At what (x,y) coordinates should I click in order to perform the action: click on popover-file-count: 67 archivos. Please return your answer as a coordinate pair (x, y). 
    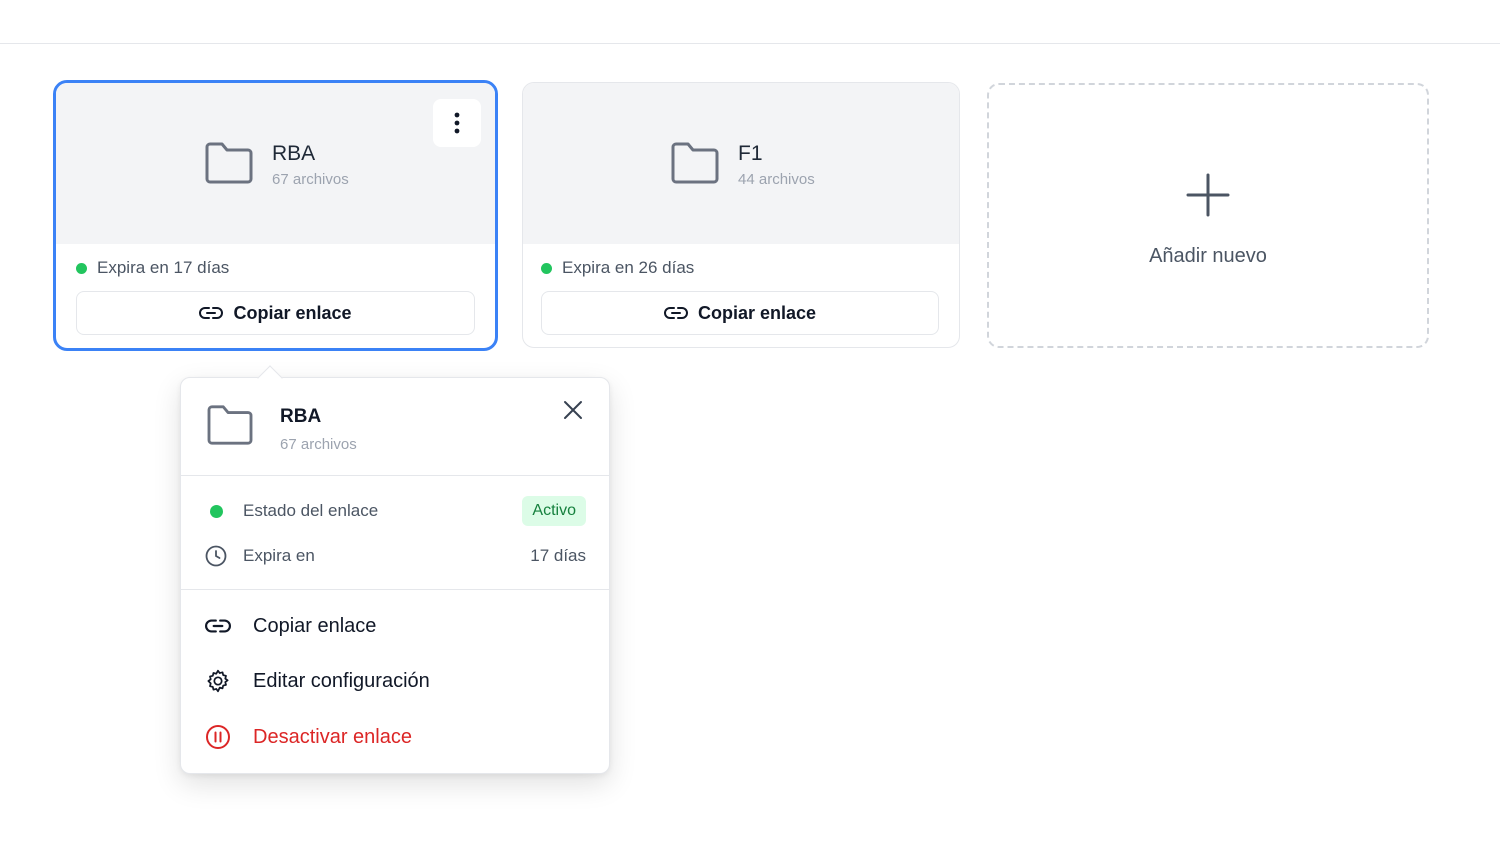
    Looking at the image, I should click on (318, 444).